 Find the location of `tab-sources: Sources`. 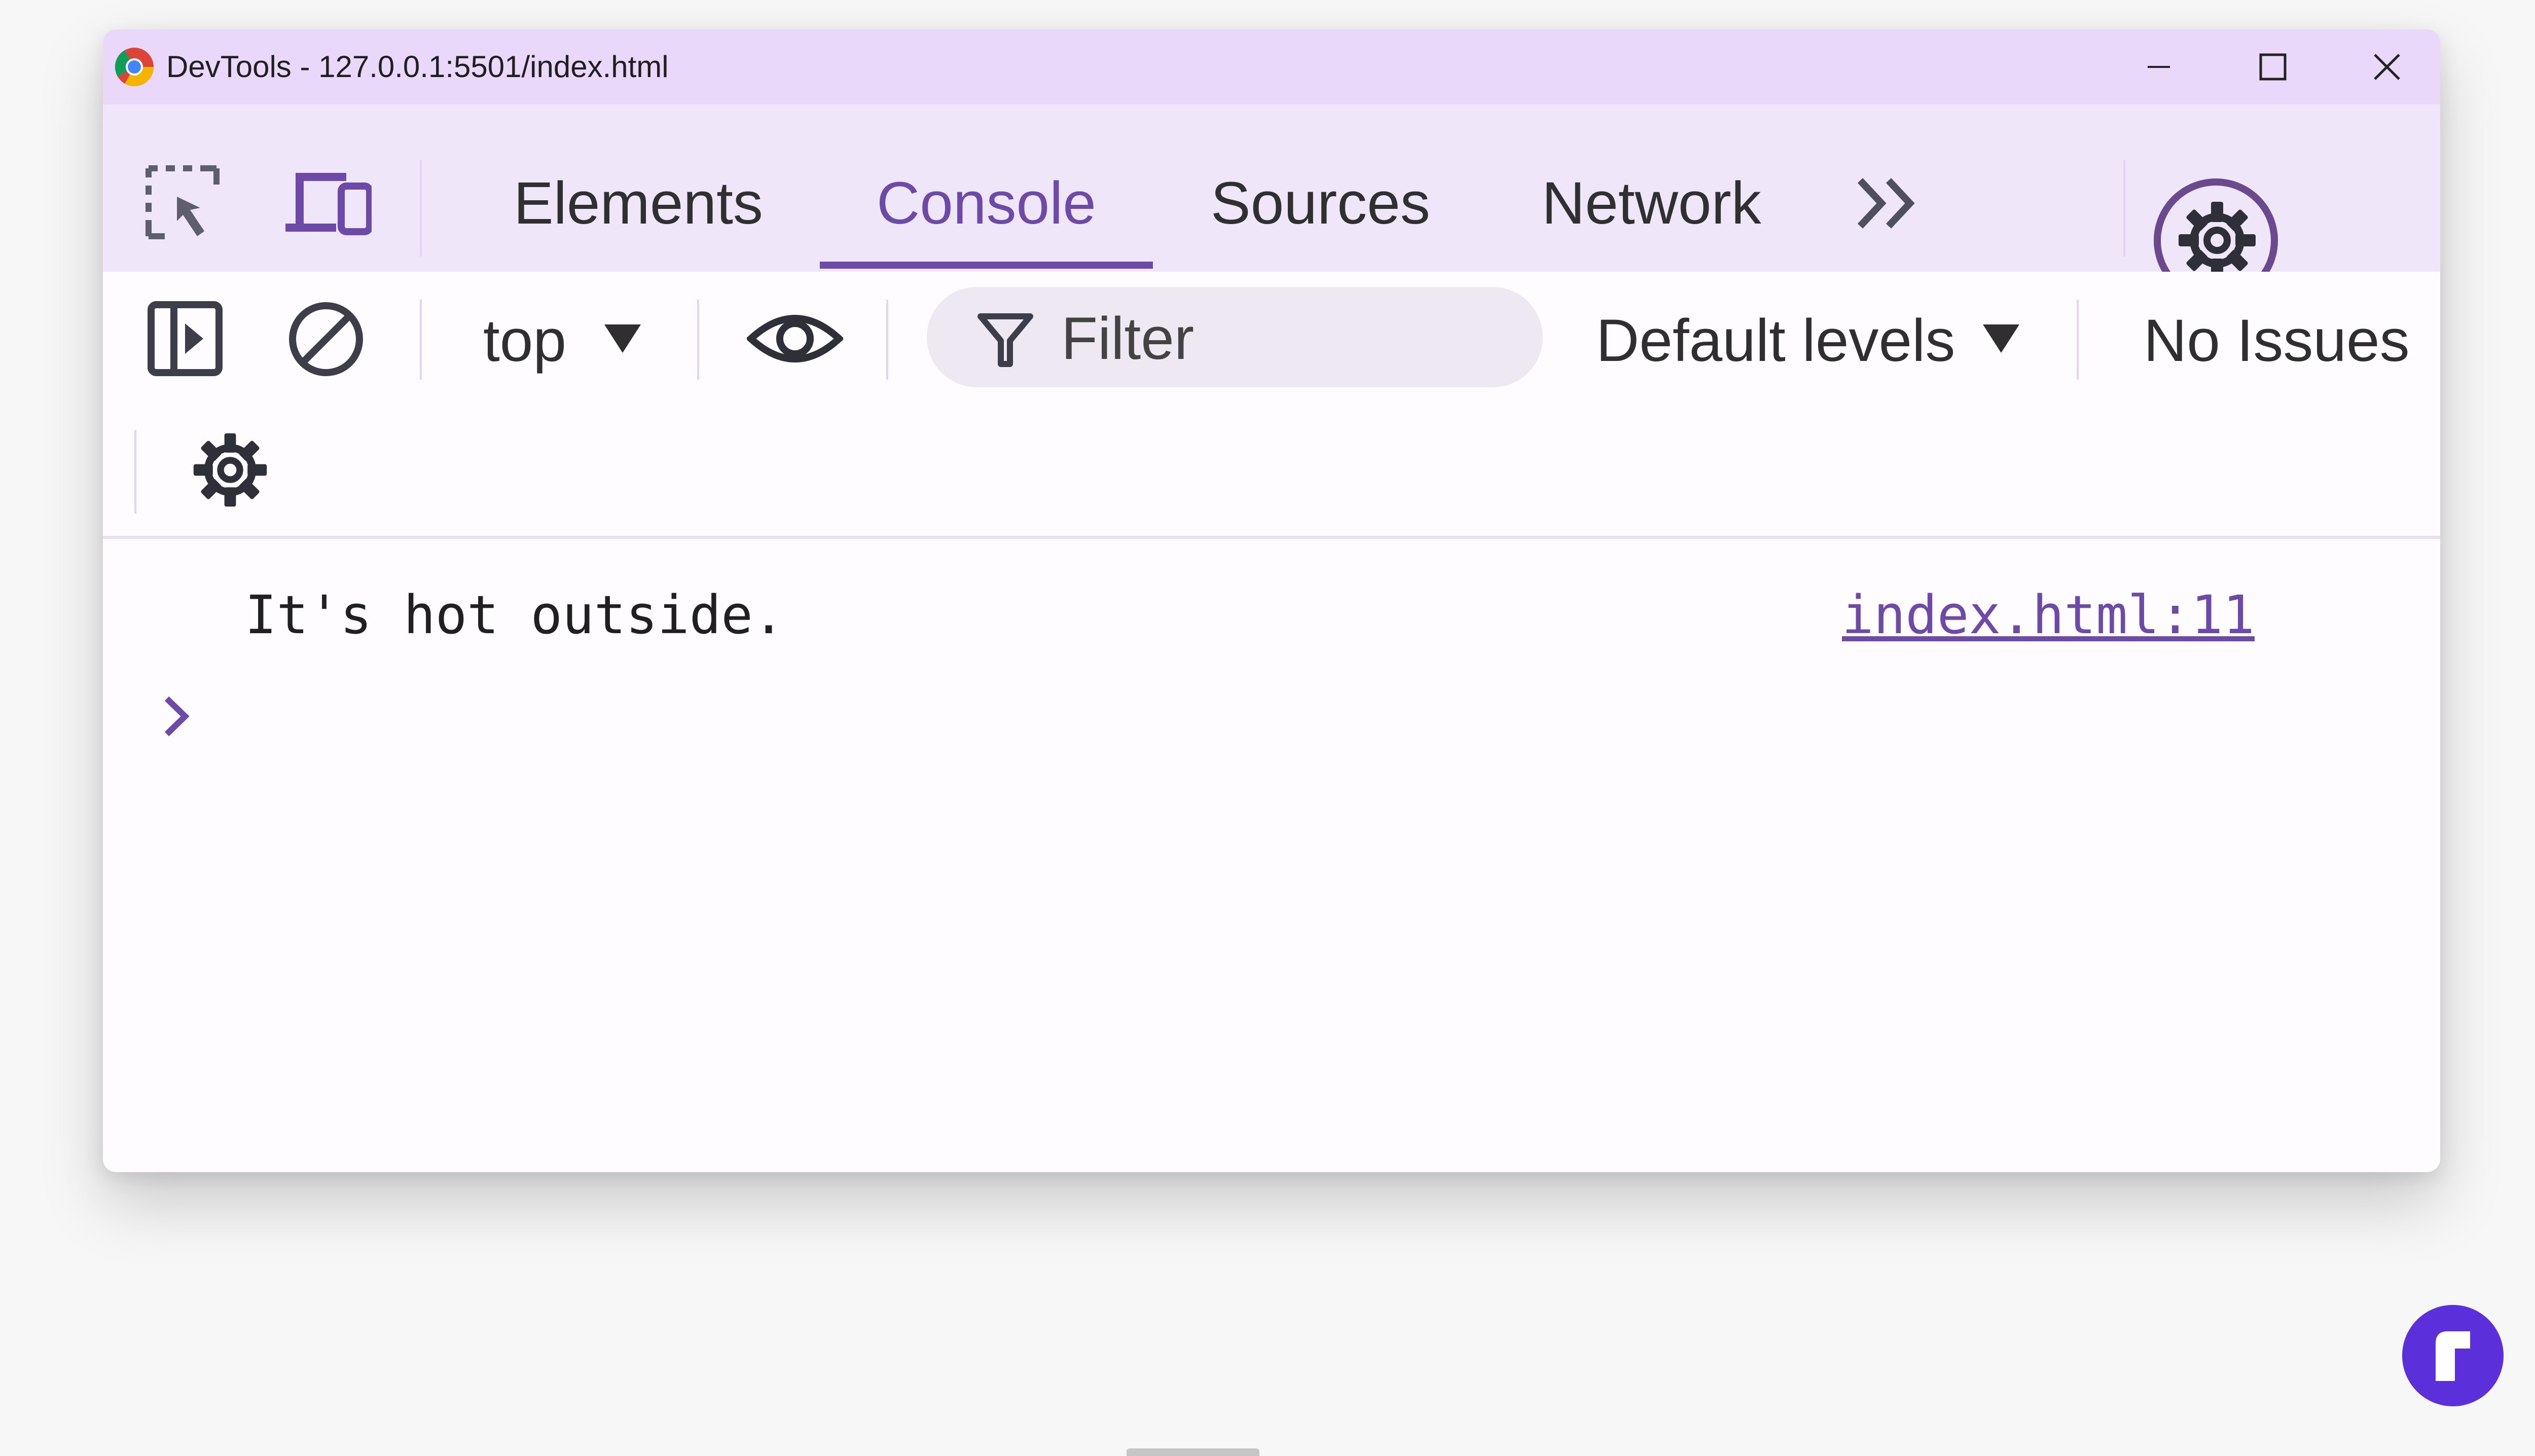

tab-sources: Sources is located at coordinates (1320, 203).